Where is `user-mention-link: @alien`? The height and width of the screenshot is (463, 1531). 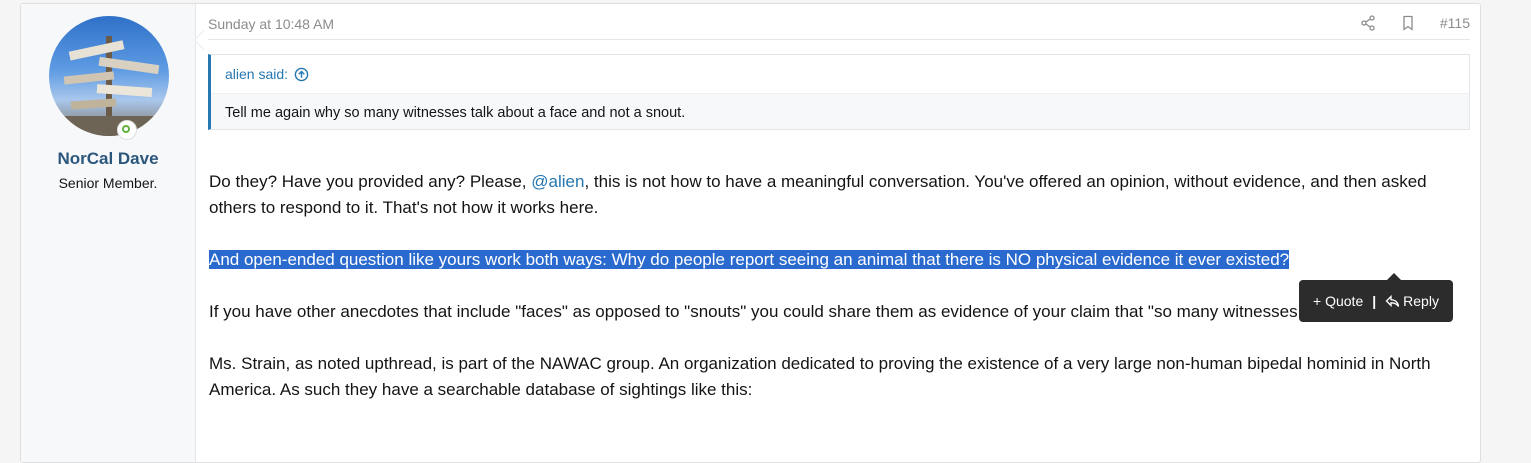 user-mention-link: @alien is located at coordinates (557, 181).